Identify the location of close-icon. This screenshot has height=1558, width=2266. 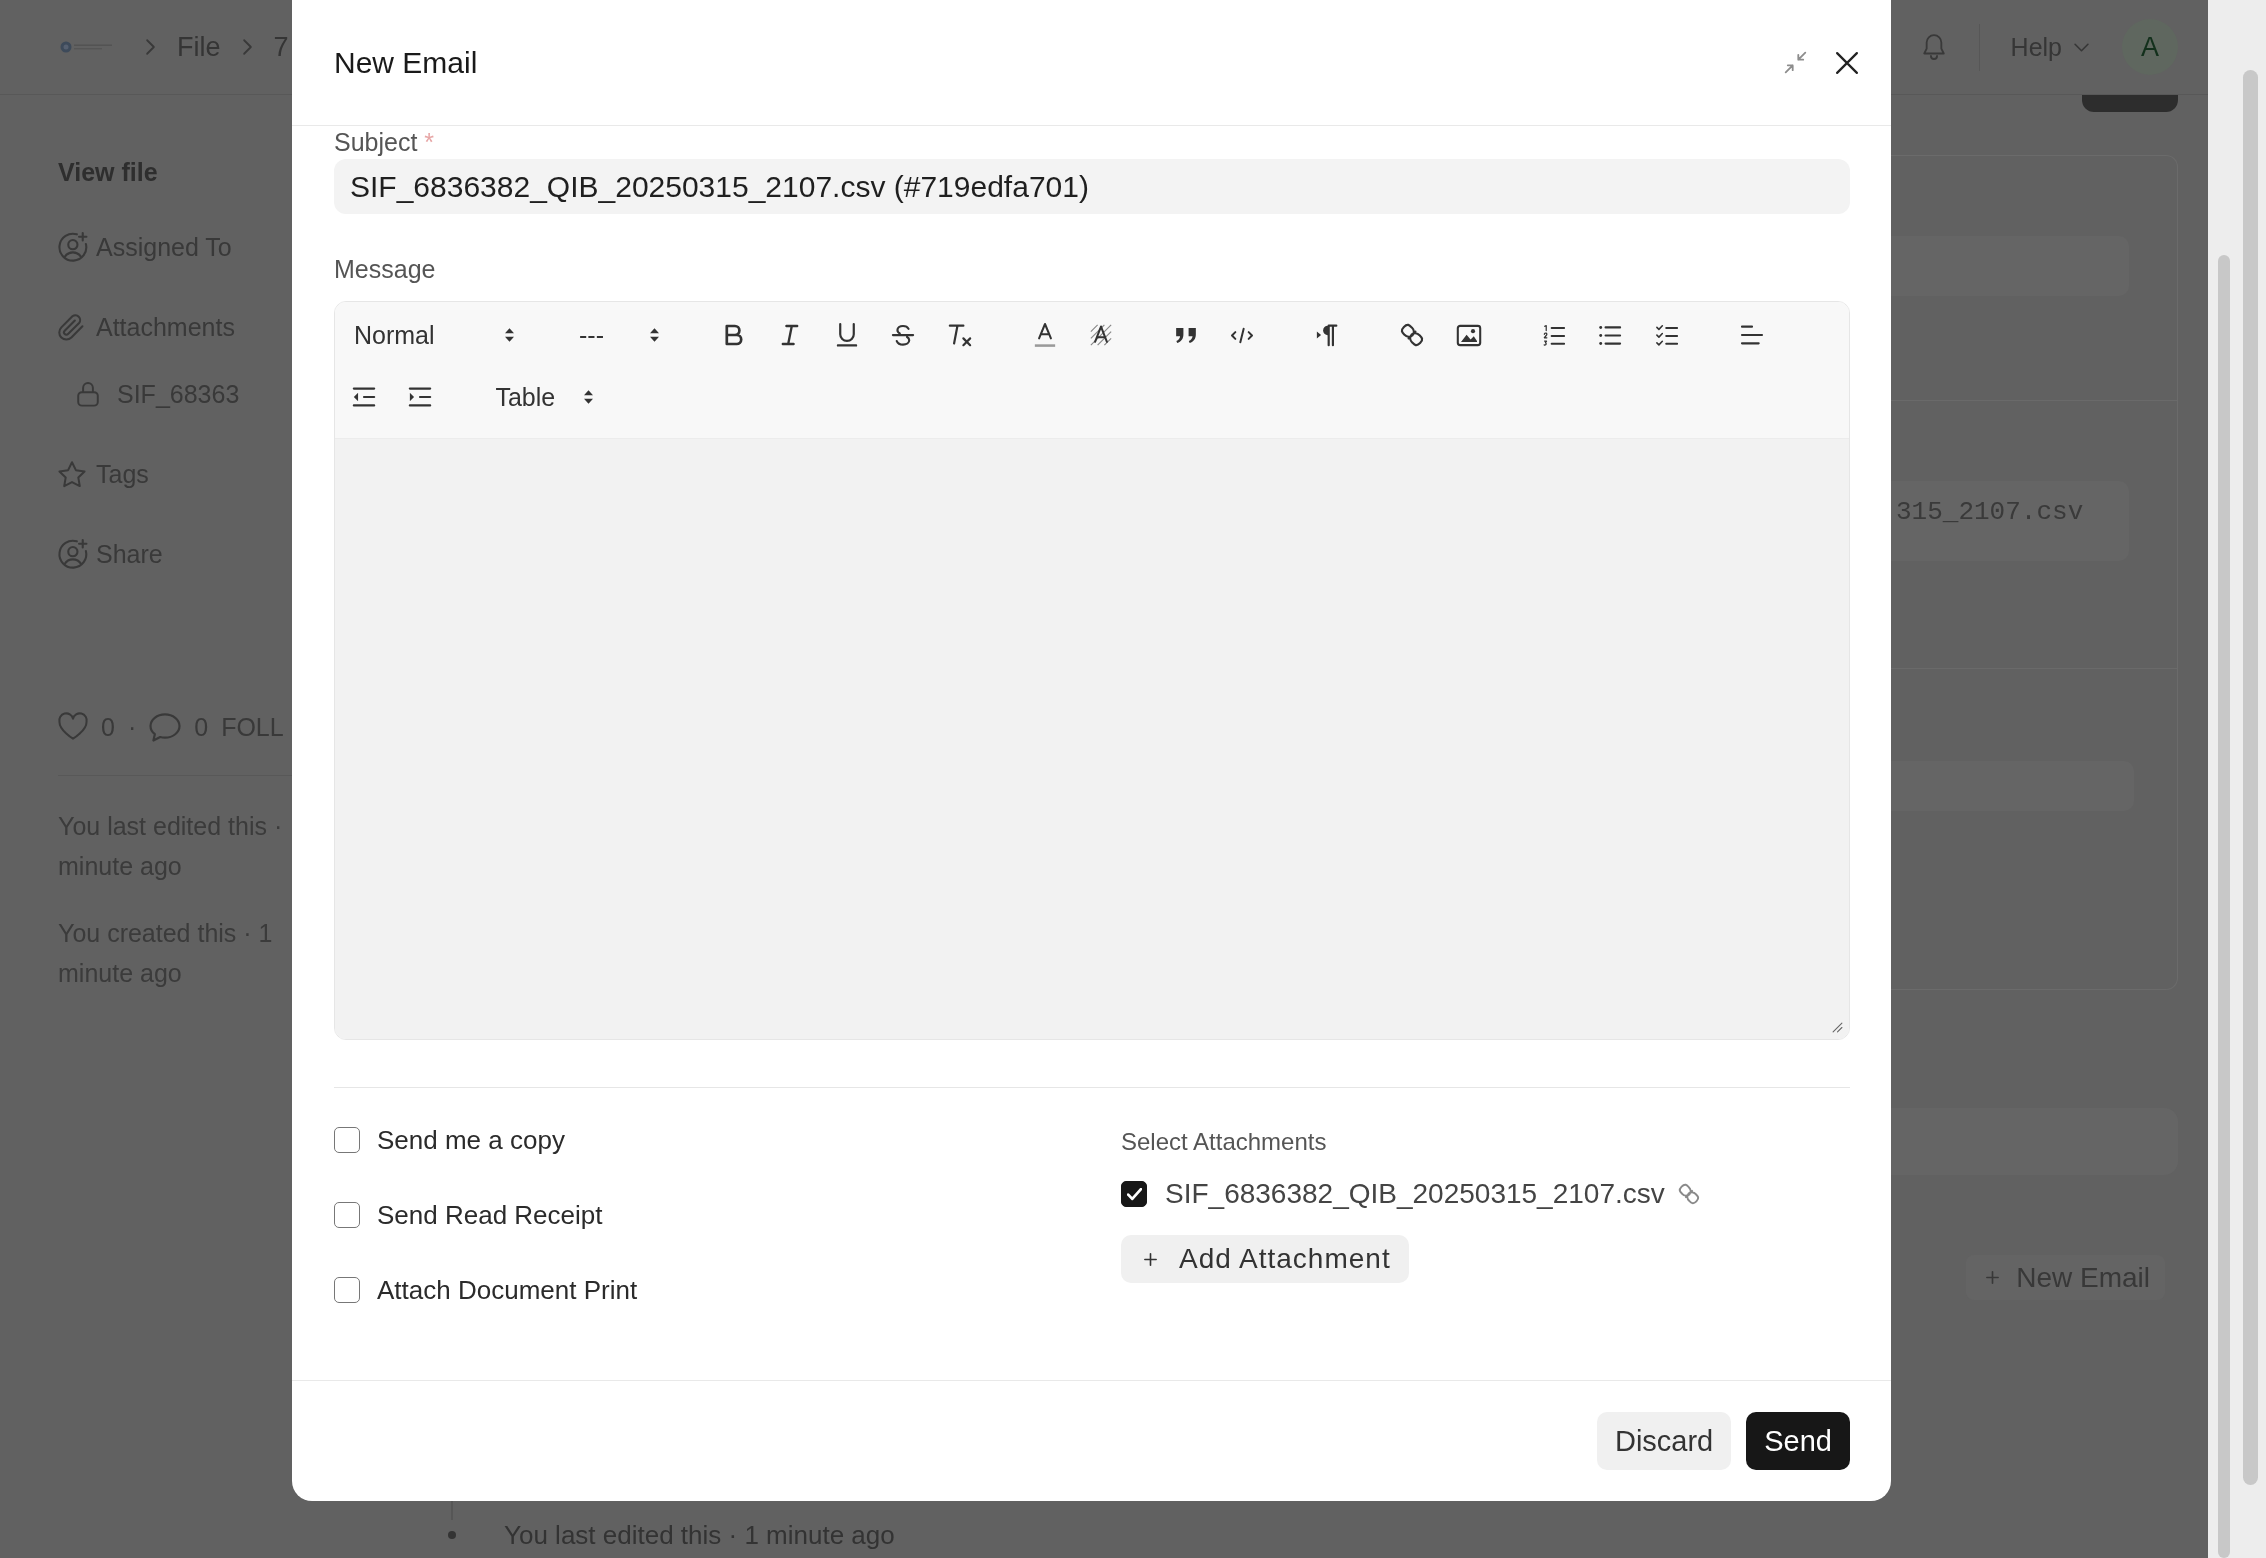
(1847, 62).